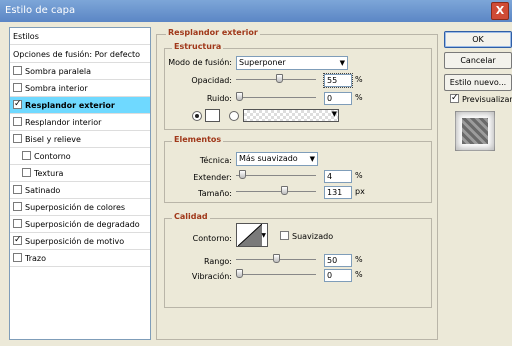 The height and width of the screenshot is (346, 512). I want to click on preview-checkbox: ✓ Previsualizar, so click(481, 99).